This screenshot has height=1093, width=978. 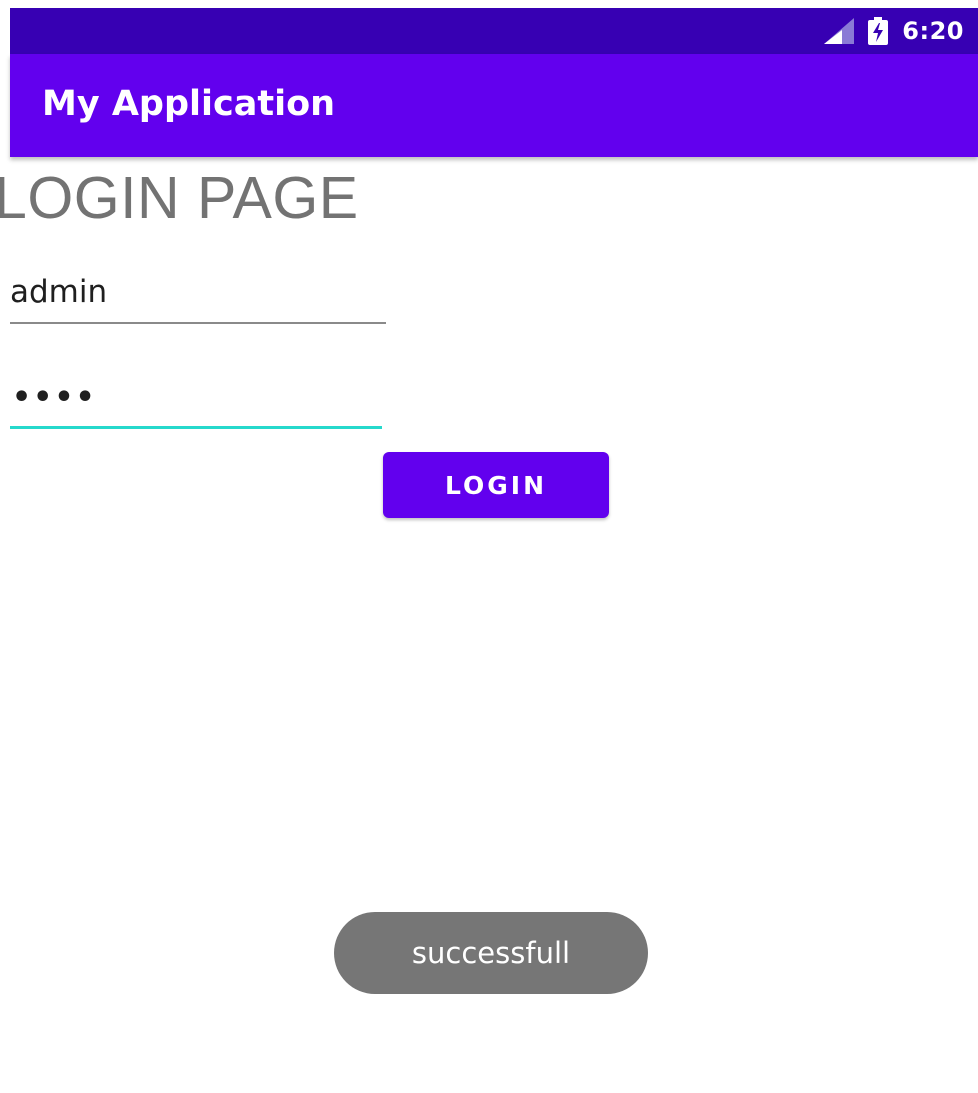 What do you see at coordinates (491, 953) in the screenshot?
I see `toast-message: successfull` at bounding box center [491, 953].